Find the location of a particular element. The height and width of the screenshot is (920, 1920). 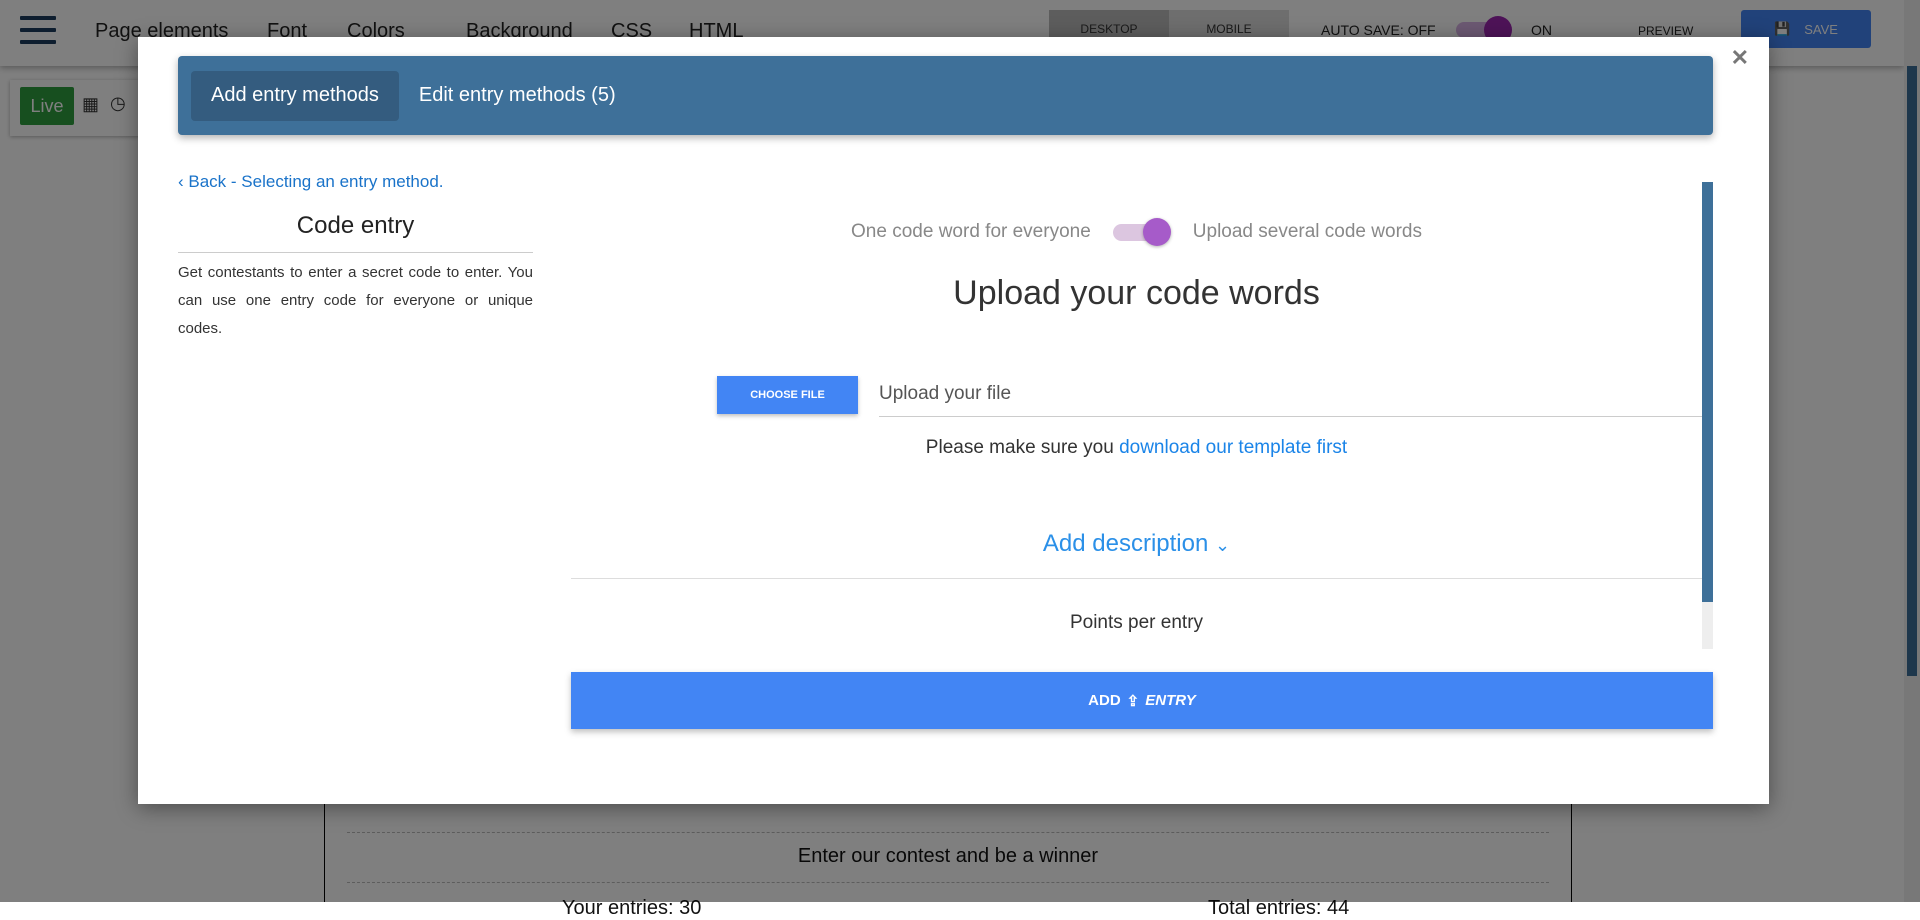

add-label: ADD is located at coordinates (1104, 700).